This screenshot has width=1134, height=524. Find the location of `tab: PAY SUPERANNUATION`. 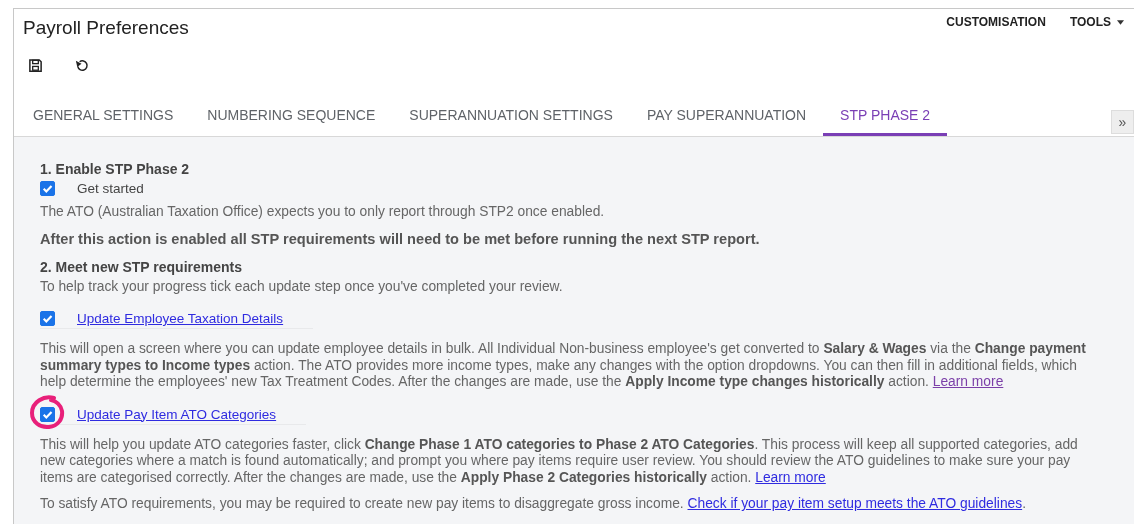

tab: PAY SUPERANNUATION is located at coordinates (726, 117).